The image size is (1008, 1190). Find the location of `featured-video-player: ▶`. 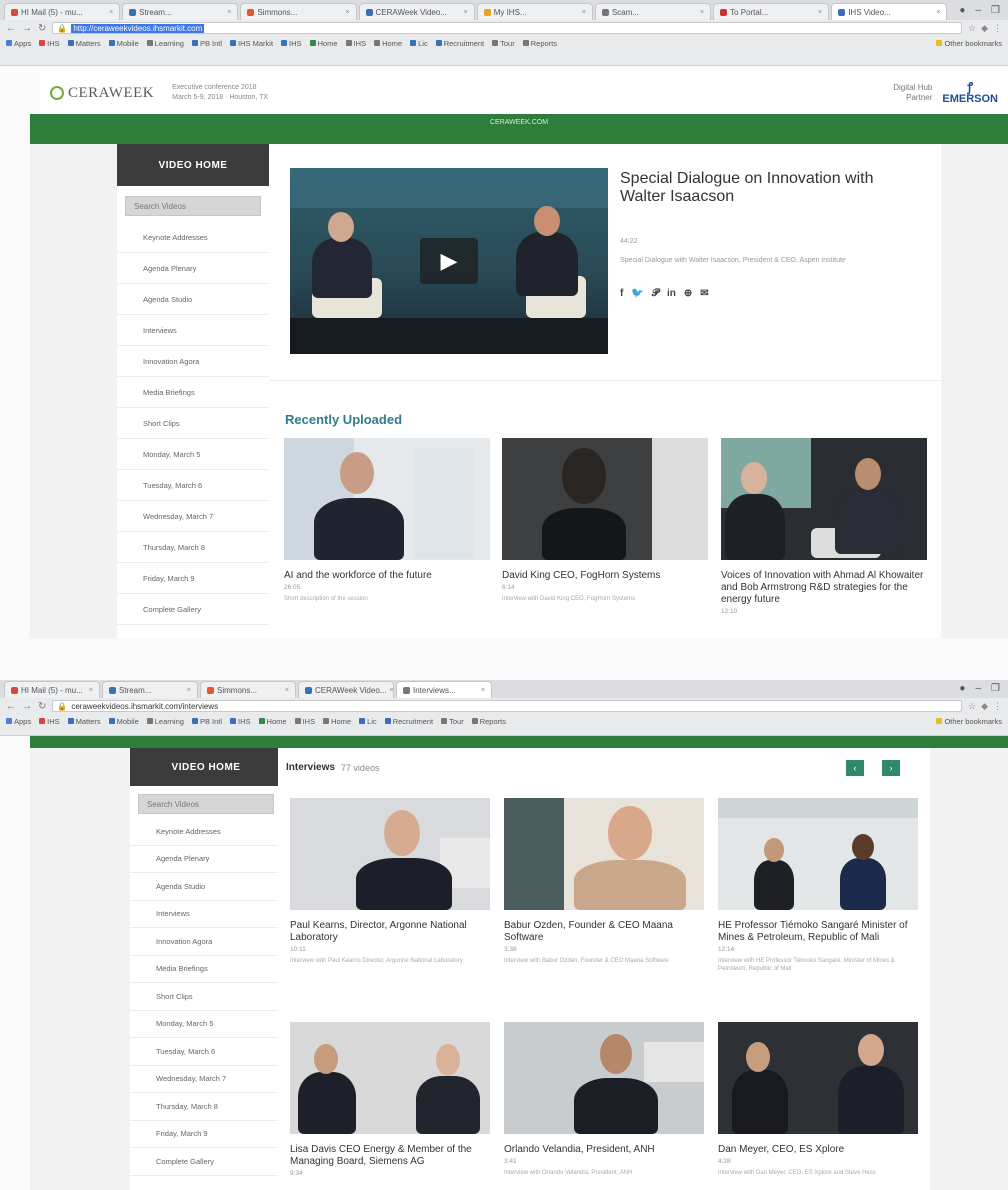

featured-video-player: ▶ is located at coordinates (449, 261).